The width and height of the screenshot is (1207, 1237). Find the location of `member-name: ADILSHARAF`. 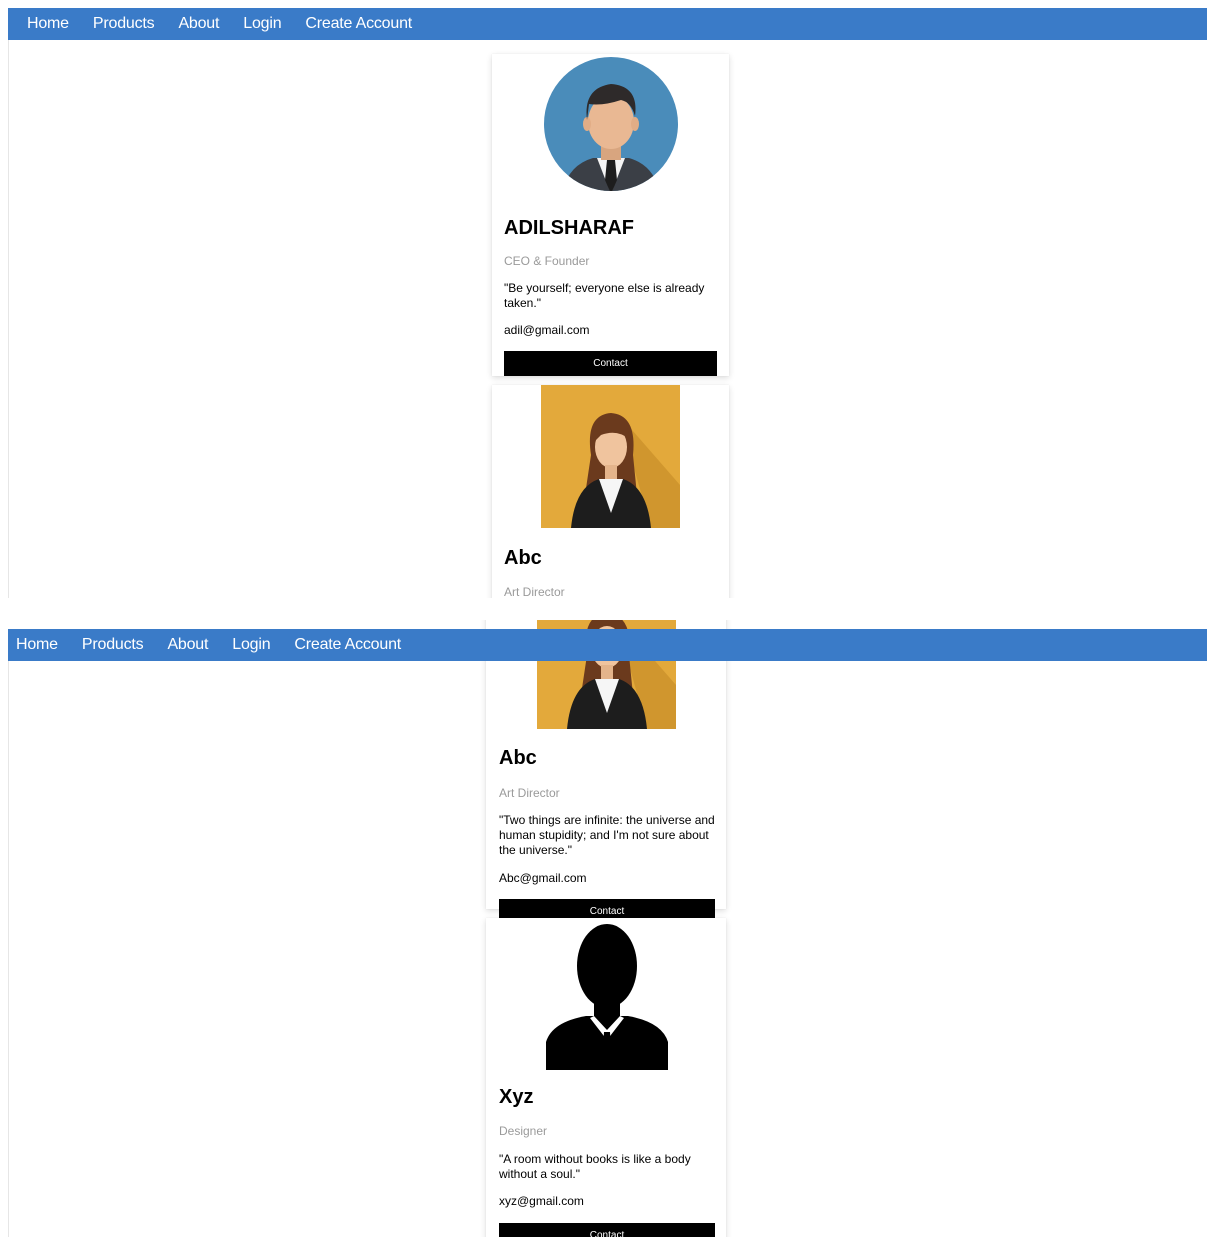

member-name: ADILSHARAF is located at coordinates (569, 228).